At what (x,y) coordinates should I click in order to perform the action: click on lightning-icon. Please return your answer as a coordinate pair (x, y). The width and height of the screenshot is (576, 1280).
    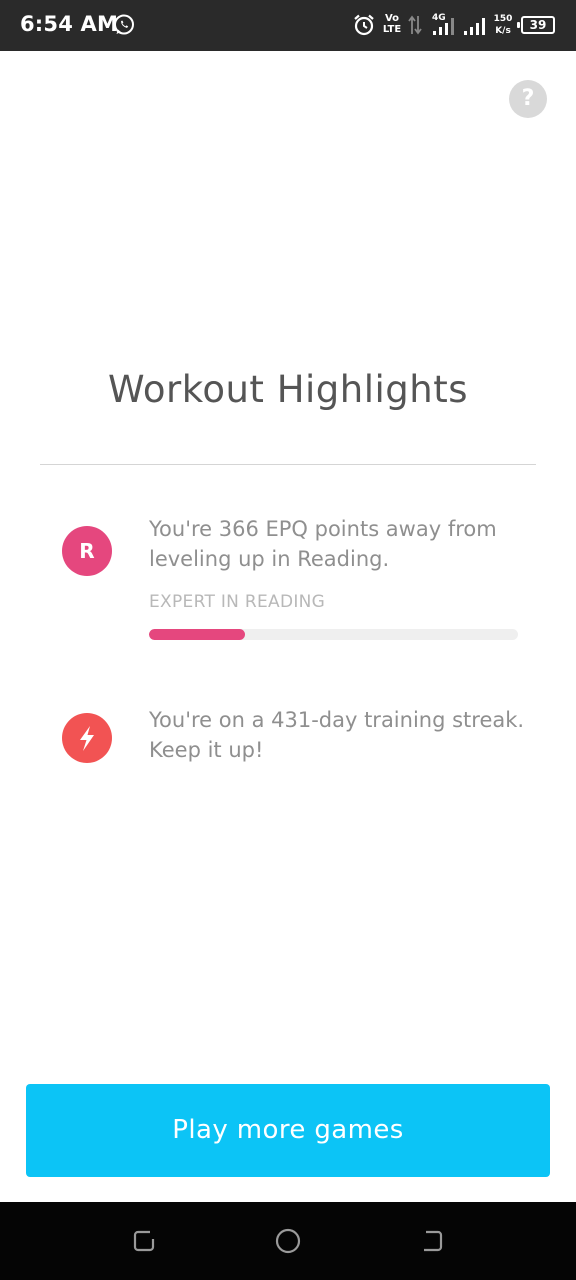
    Looking at the image, I should click on (87, 738).